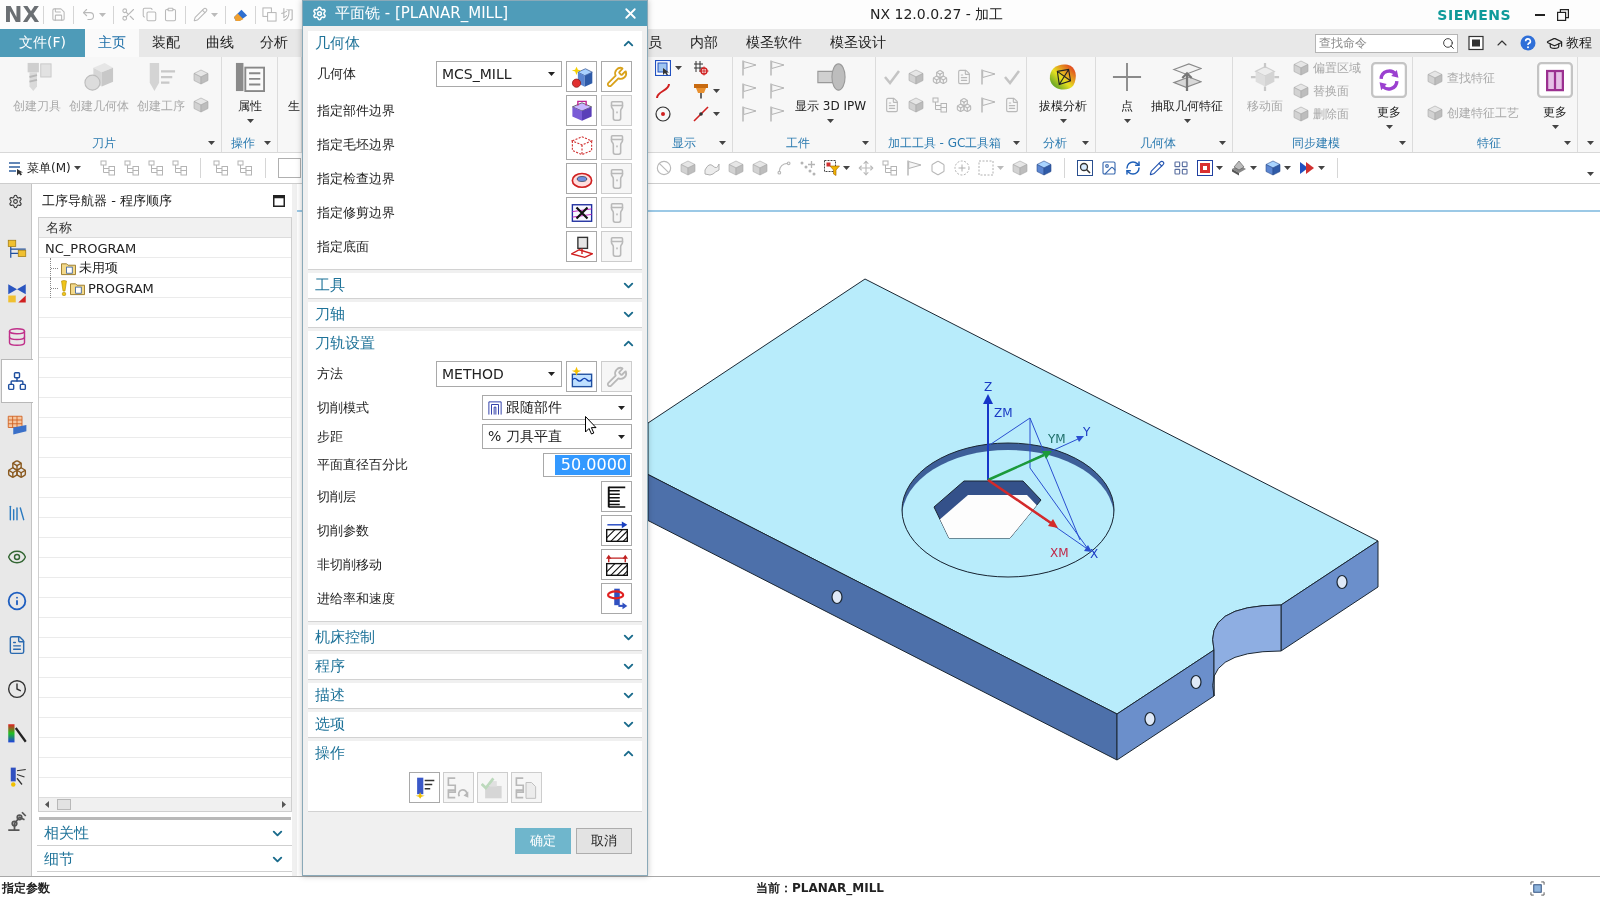 The image size is (1600, 900). I want to click on ribbon-tab: 装配, so click(166, 43).